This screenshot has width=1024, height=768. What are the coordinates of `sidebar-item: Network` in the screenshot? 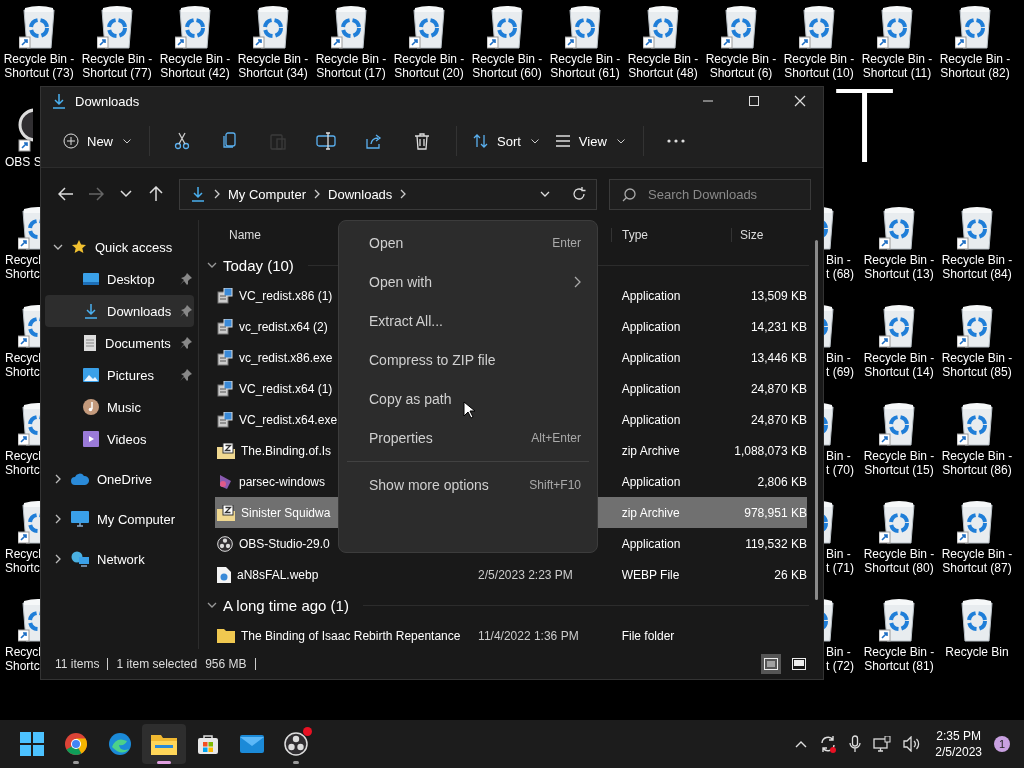 It's located at (119, 559).